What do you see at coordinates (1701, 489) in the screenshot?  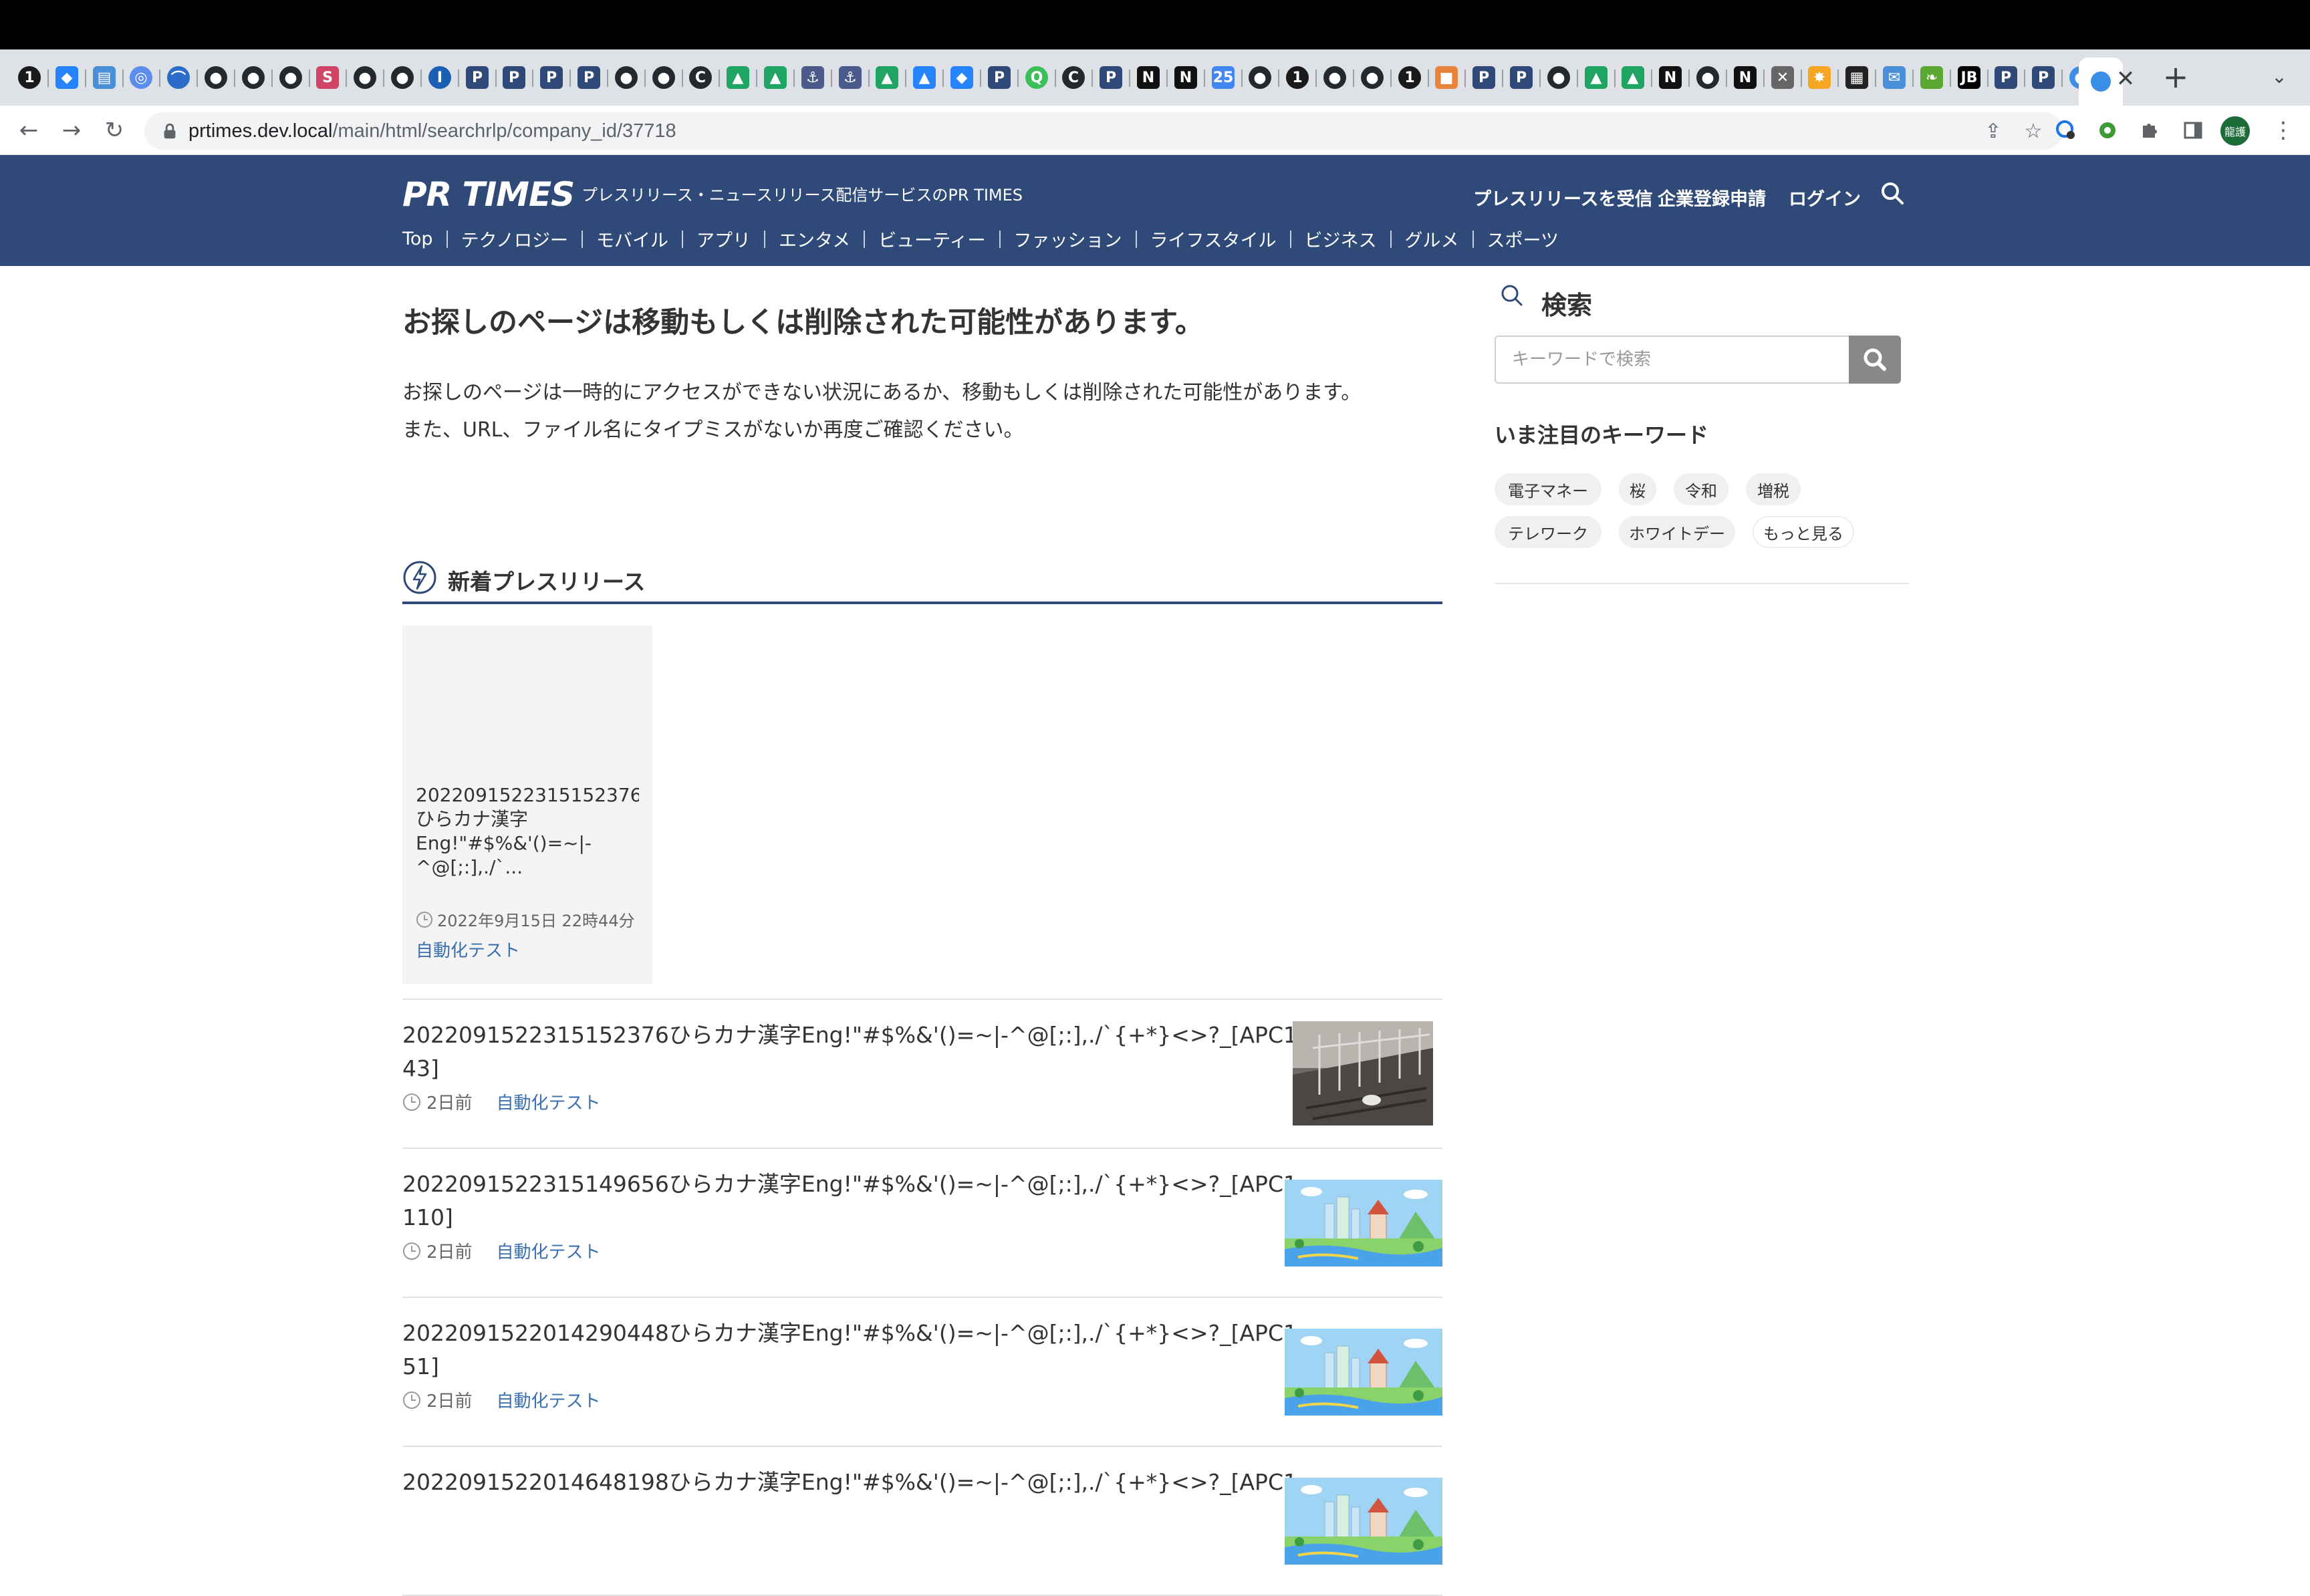 I see `keyword-chip: 令和` at bounding box center [1701, 489].